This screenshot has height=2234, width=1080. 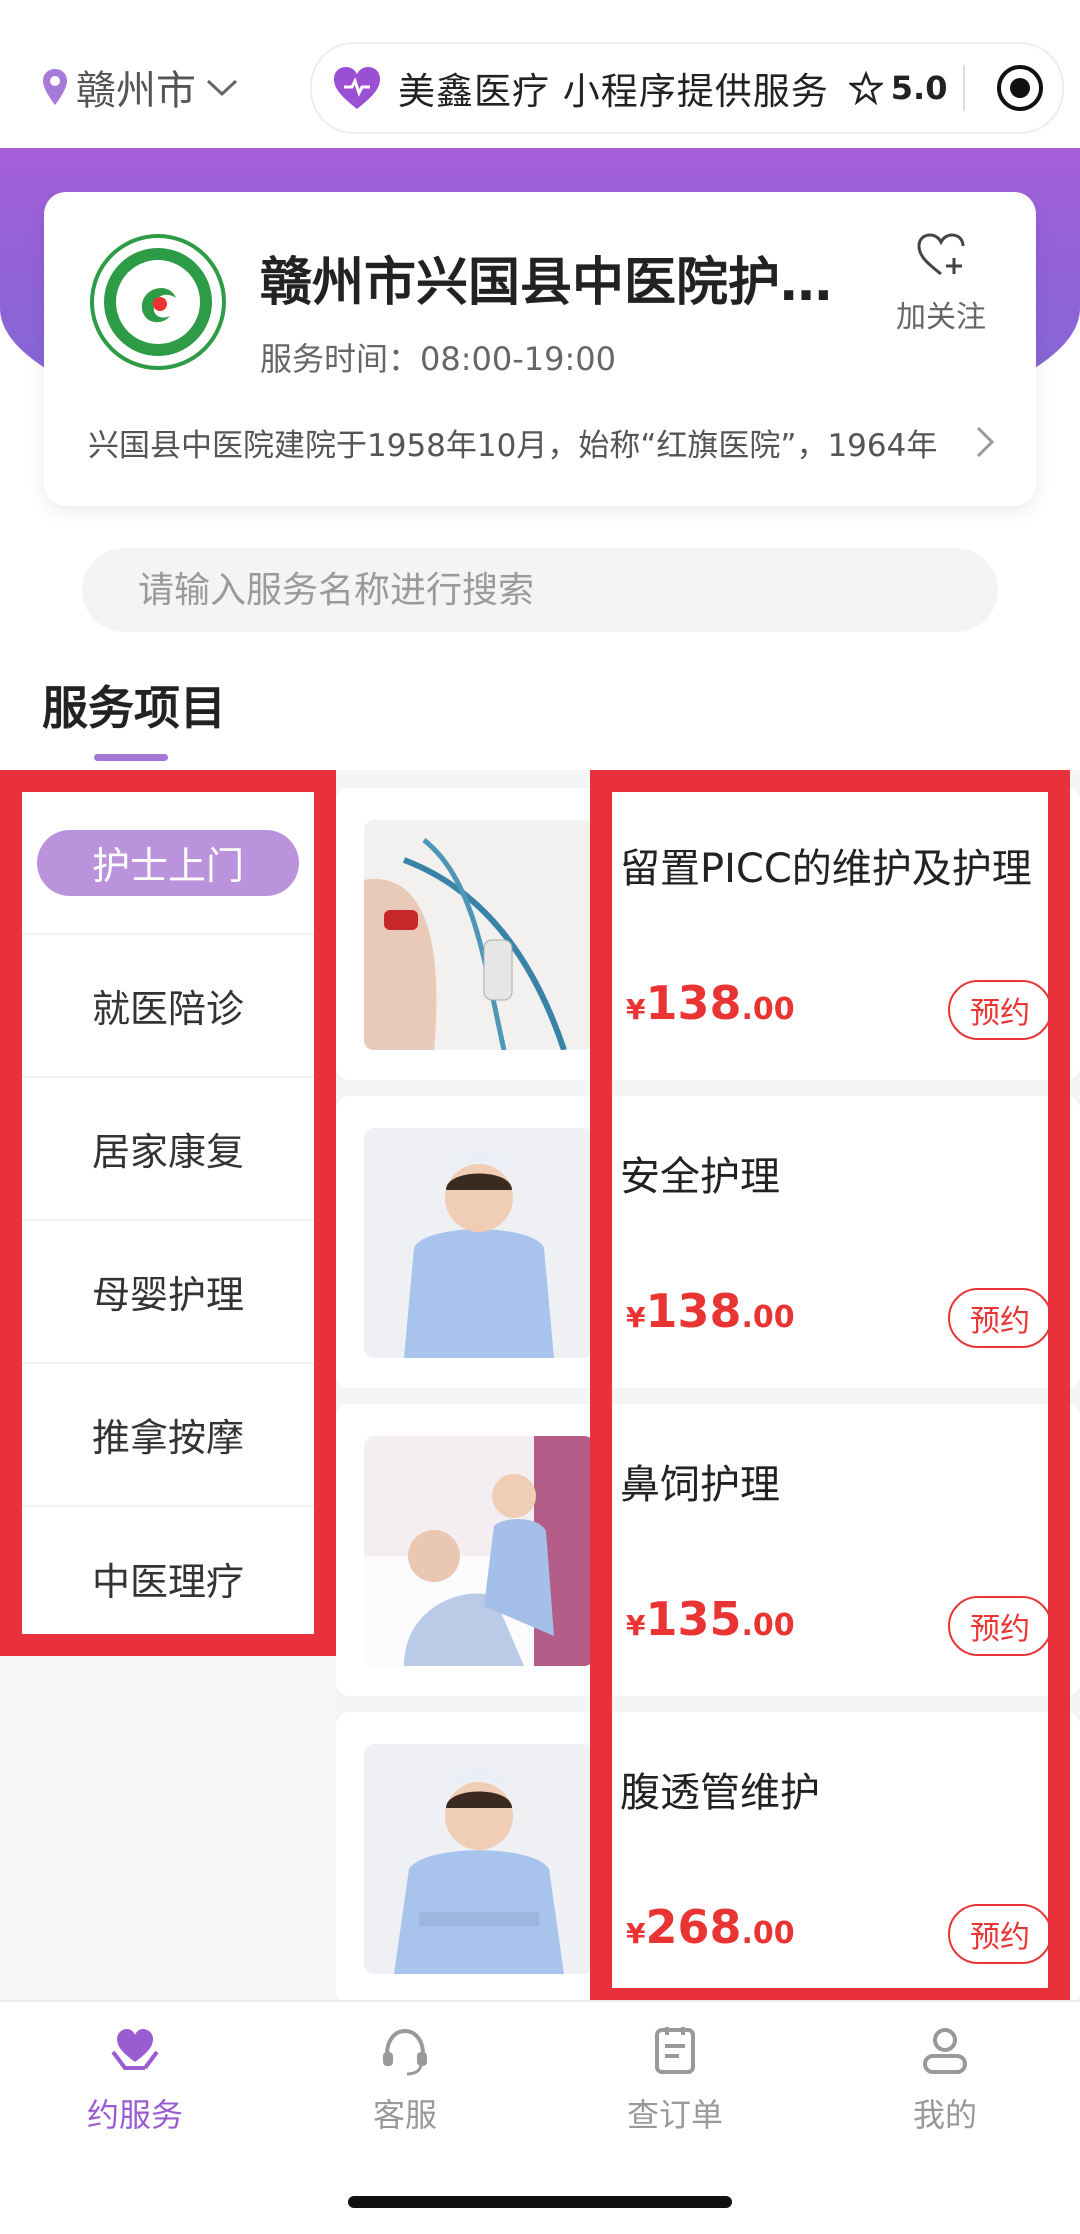 I want to click on miniprogram-name: 美鑫医疗 小程序提供服务, so click(x=613, y=91).